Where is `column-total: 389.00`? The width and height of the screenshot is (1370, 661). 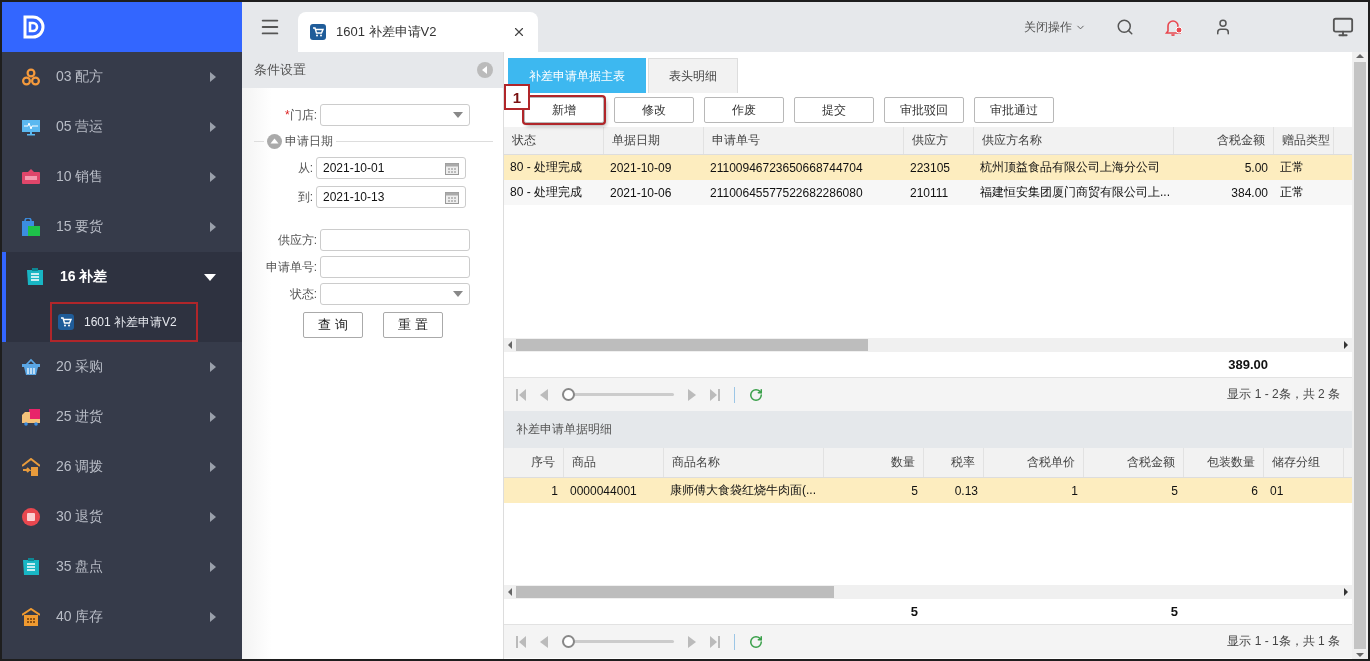
column-total: 389.00 is located at coordinates (1248, 364).